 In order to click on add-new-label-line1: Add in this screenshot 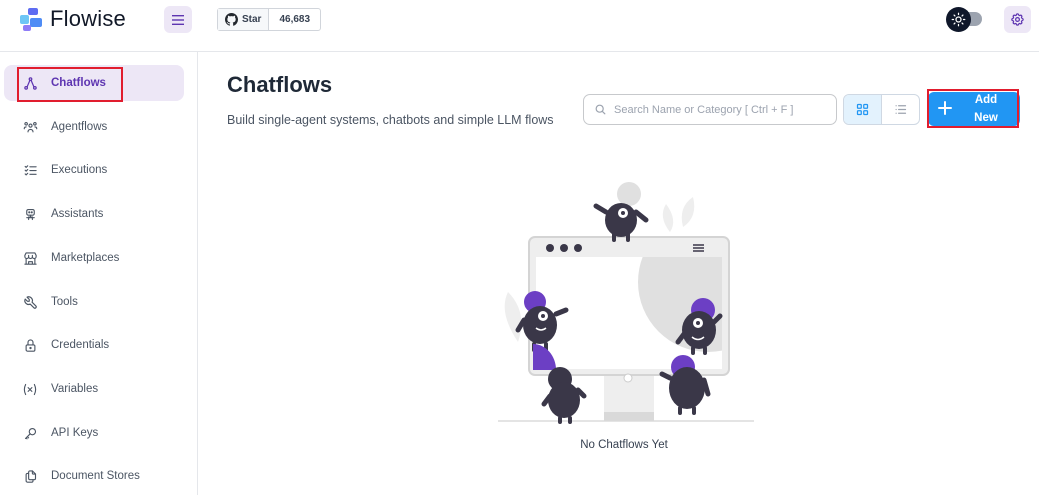, I will do `click(986, 100)`.